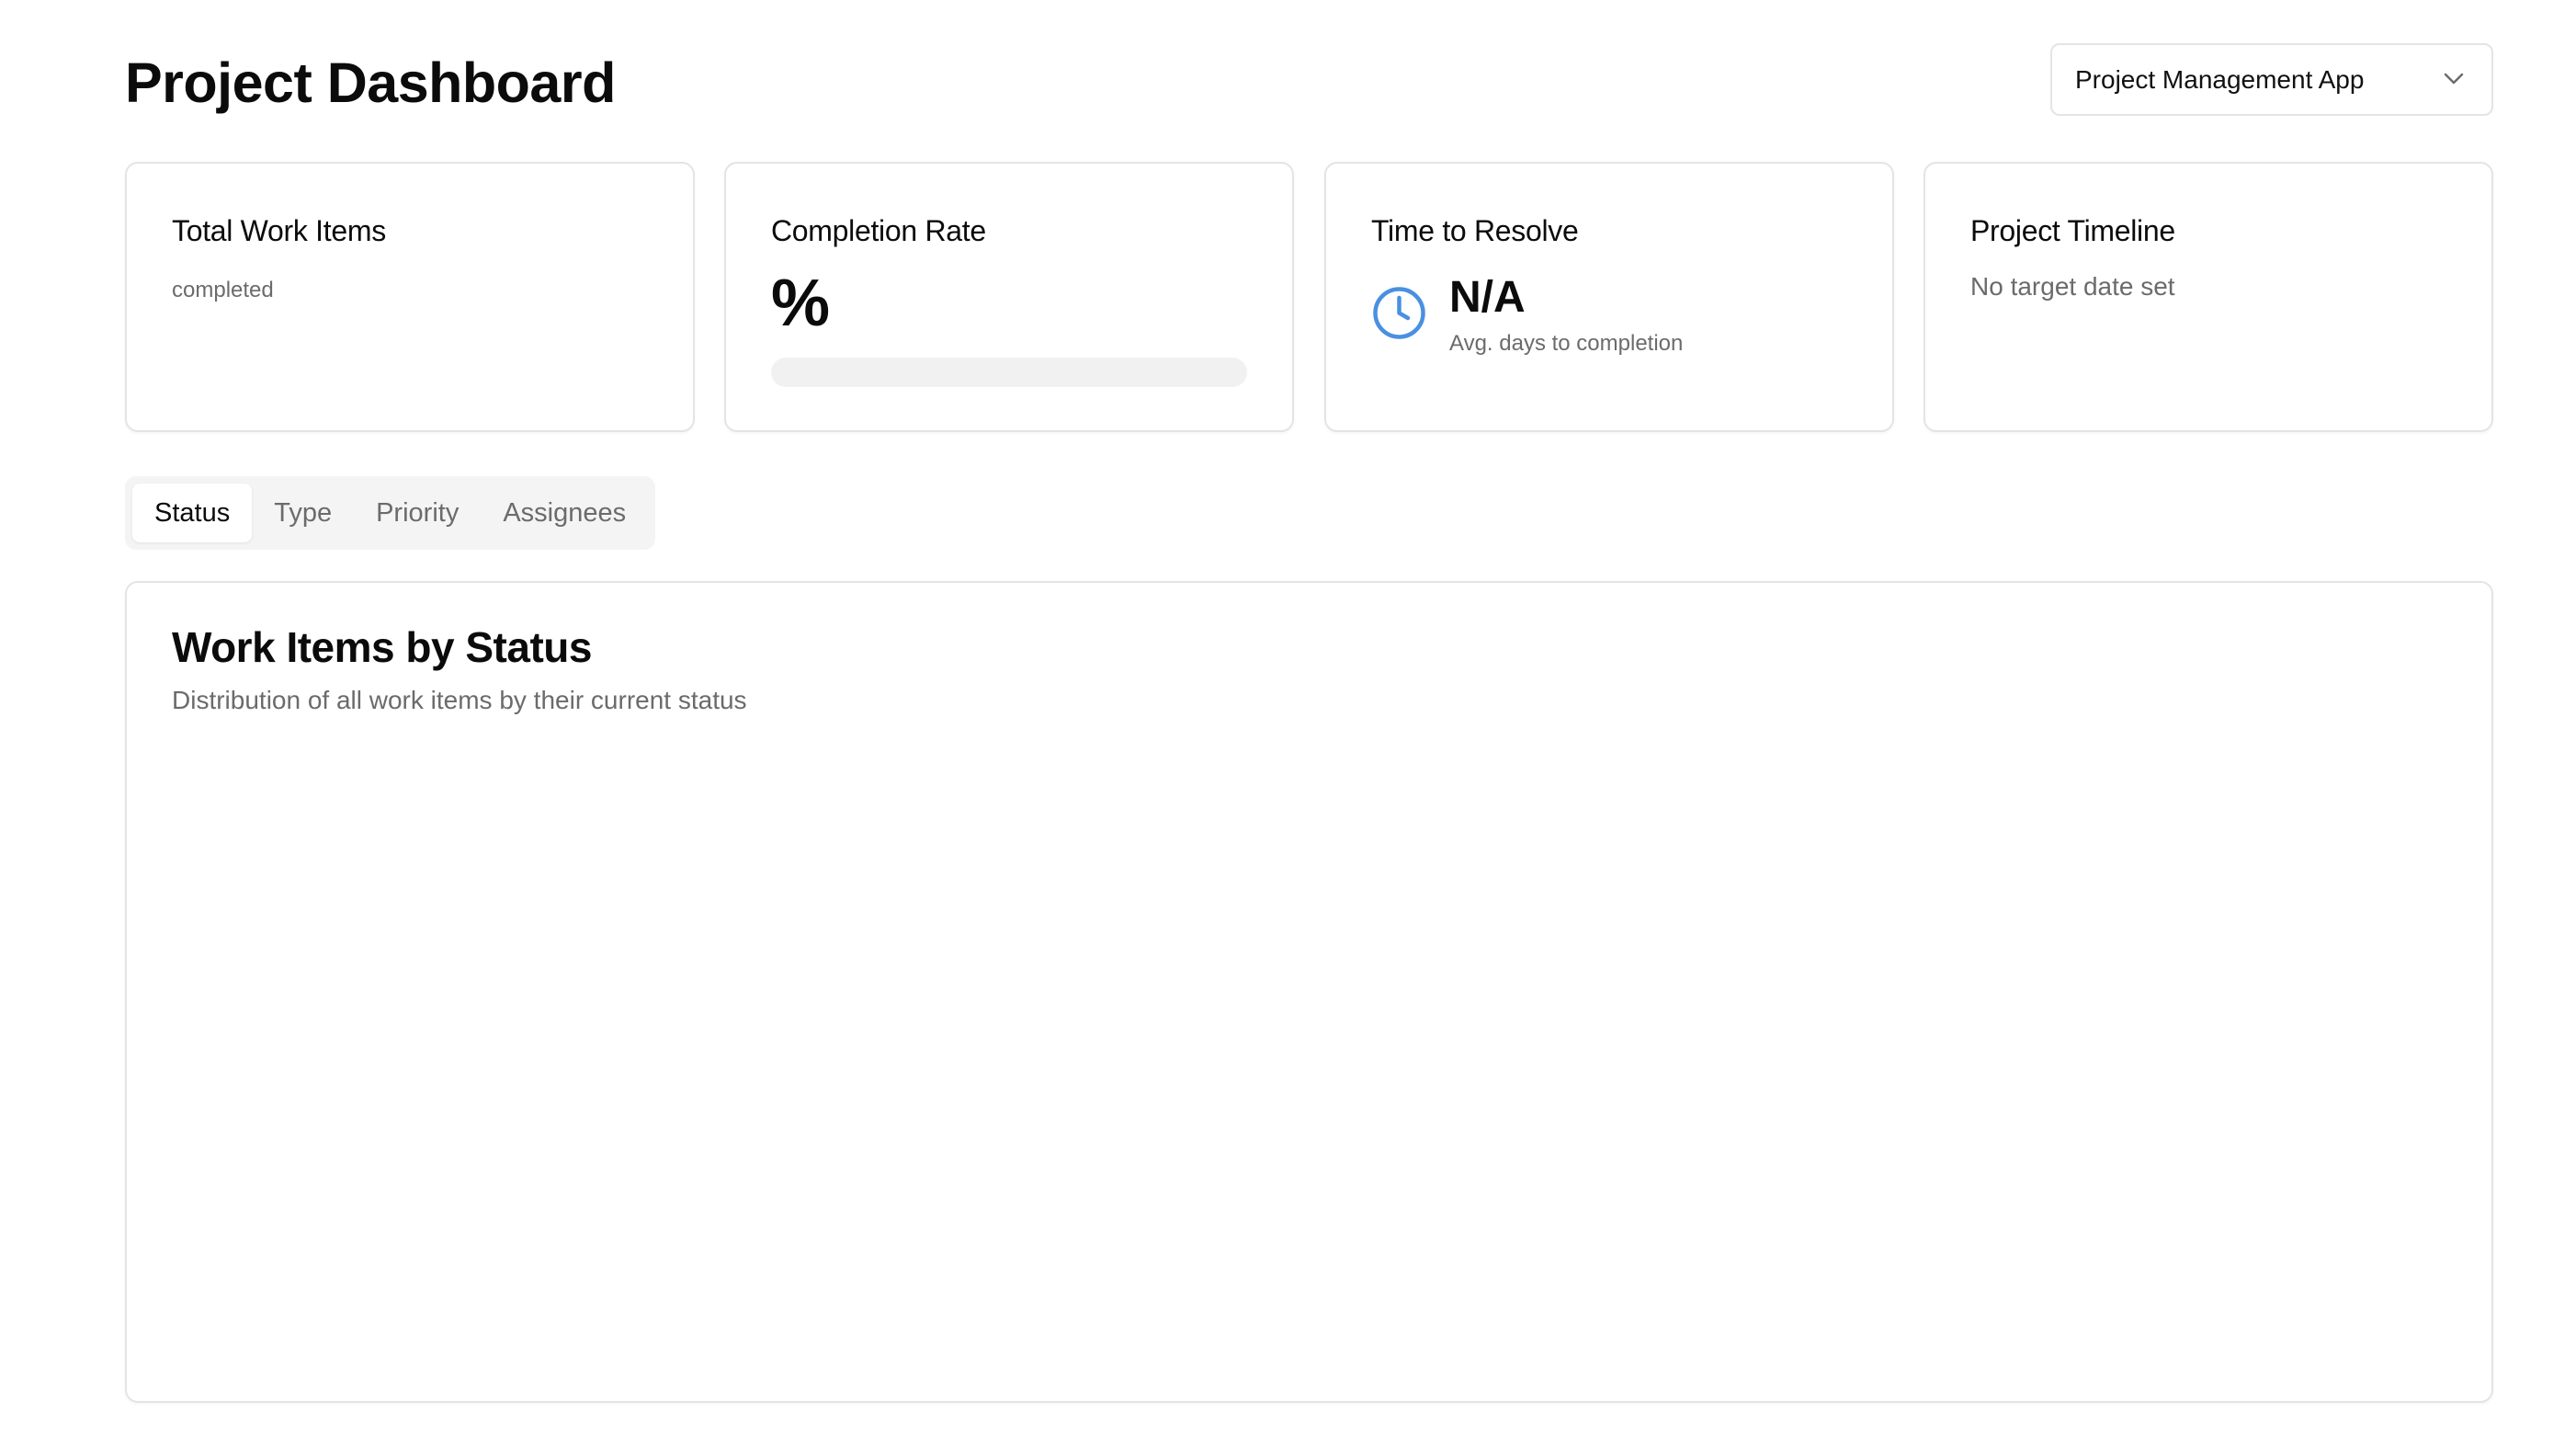 This screenshot has width=2576, height=1446. I want to click on card-title: Total Work Items, so click(279, 230).